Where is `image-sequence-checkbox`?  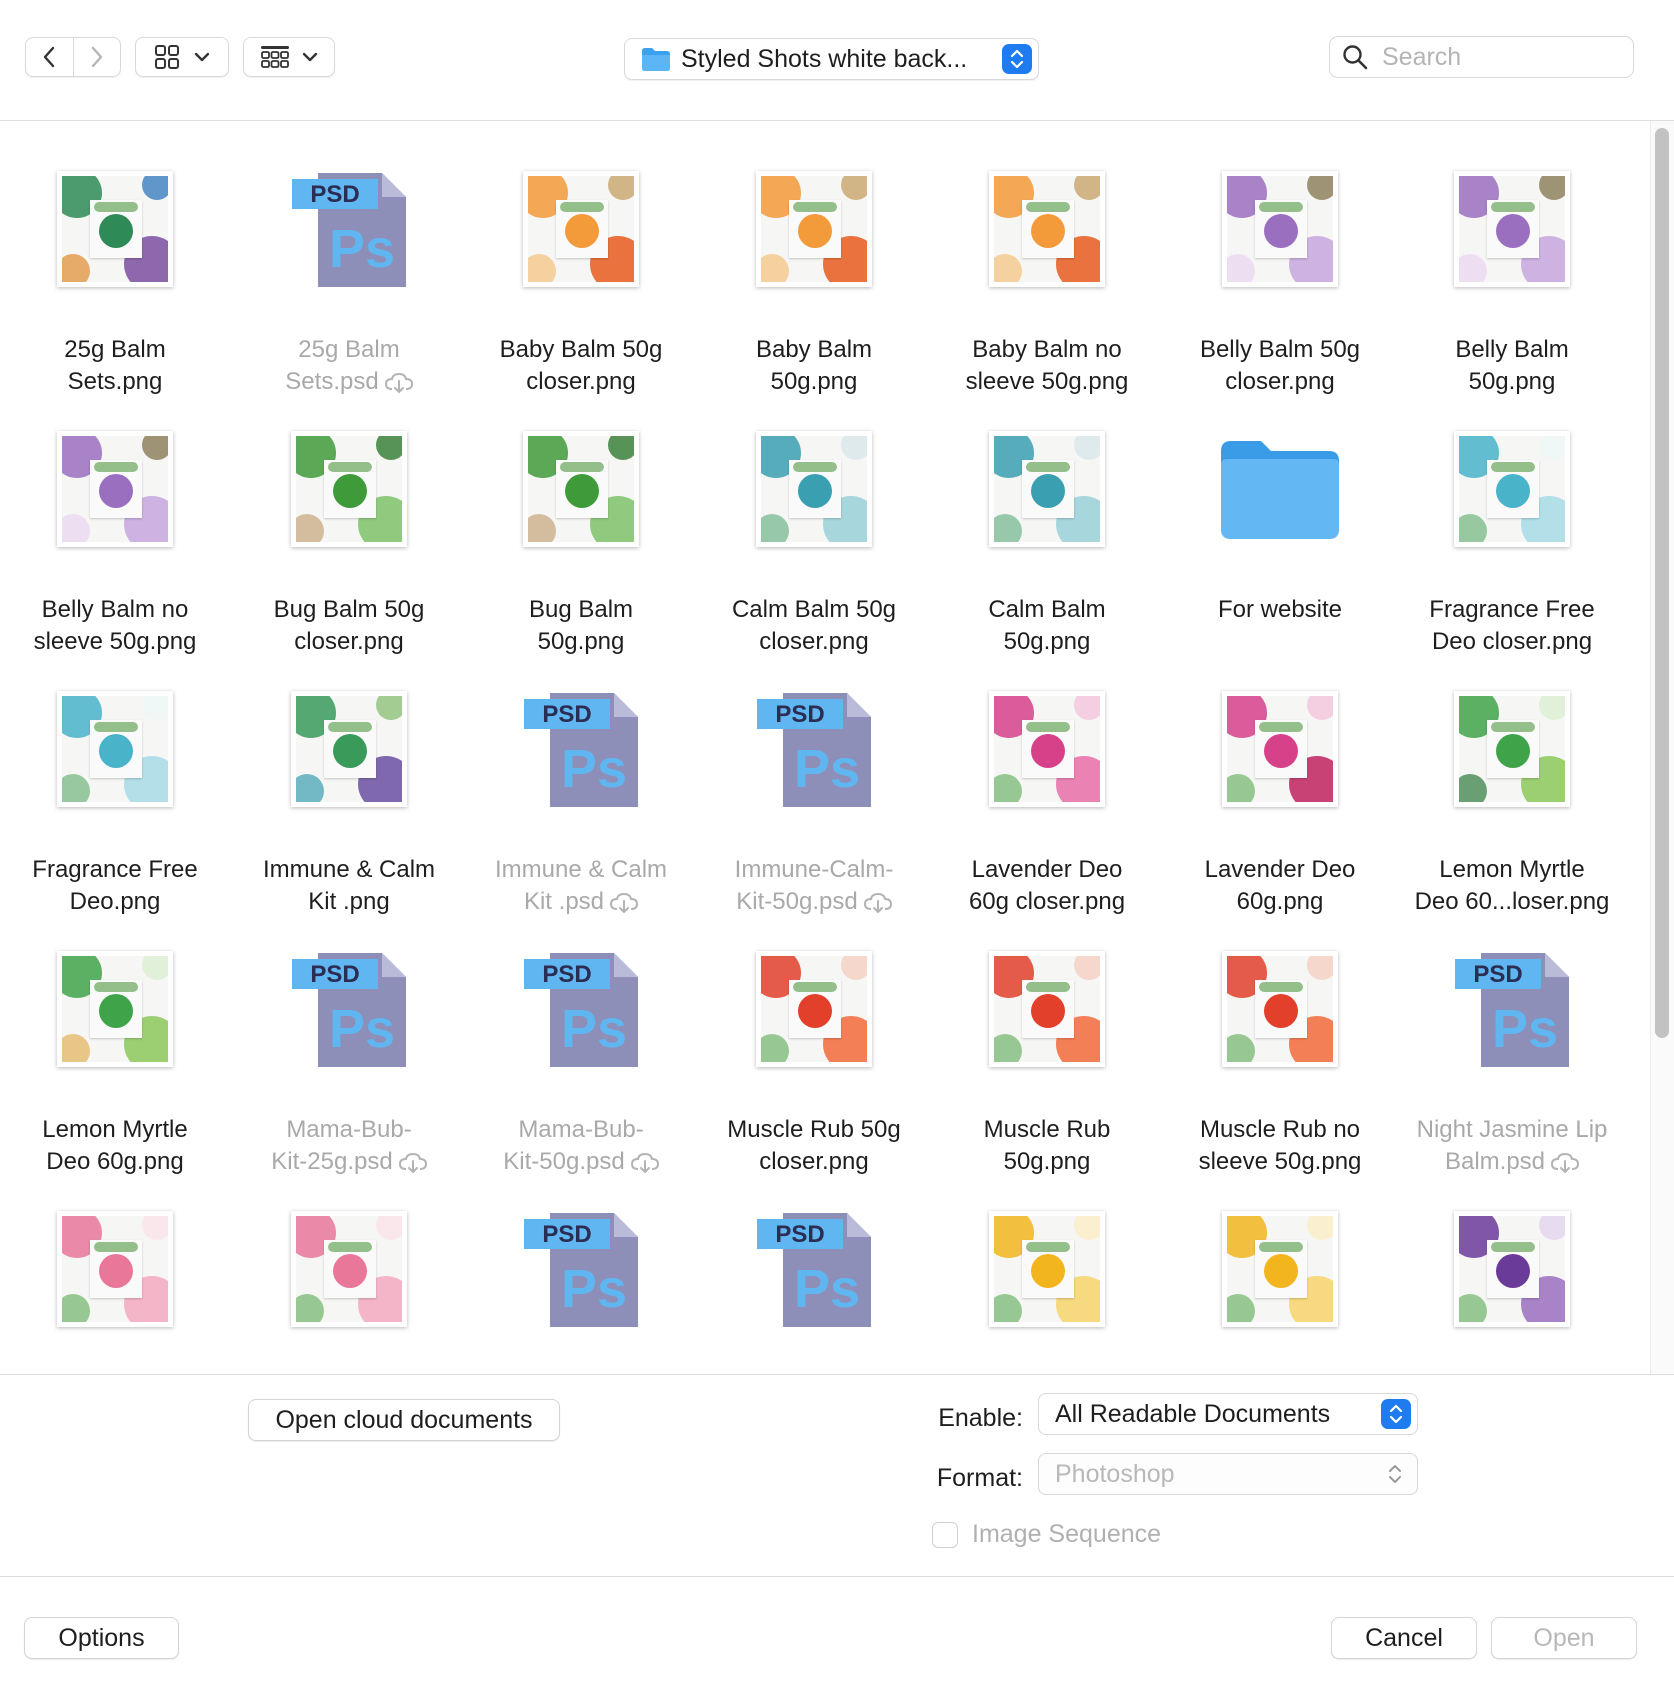 image-sequence-checkbox is located at coordinates (945, 1535).